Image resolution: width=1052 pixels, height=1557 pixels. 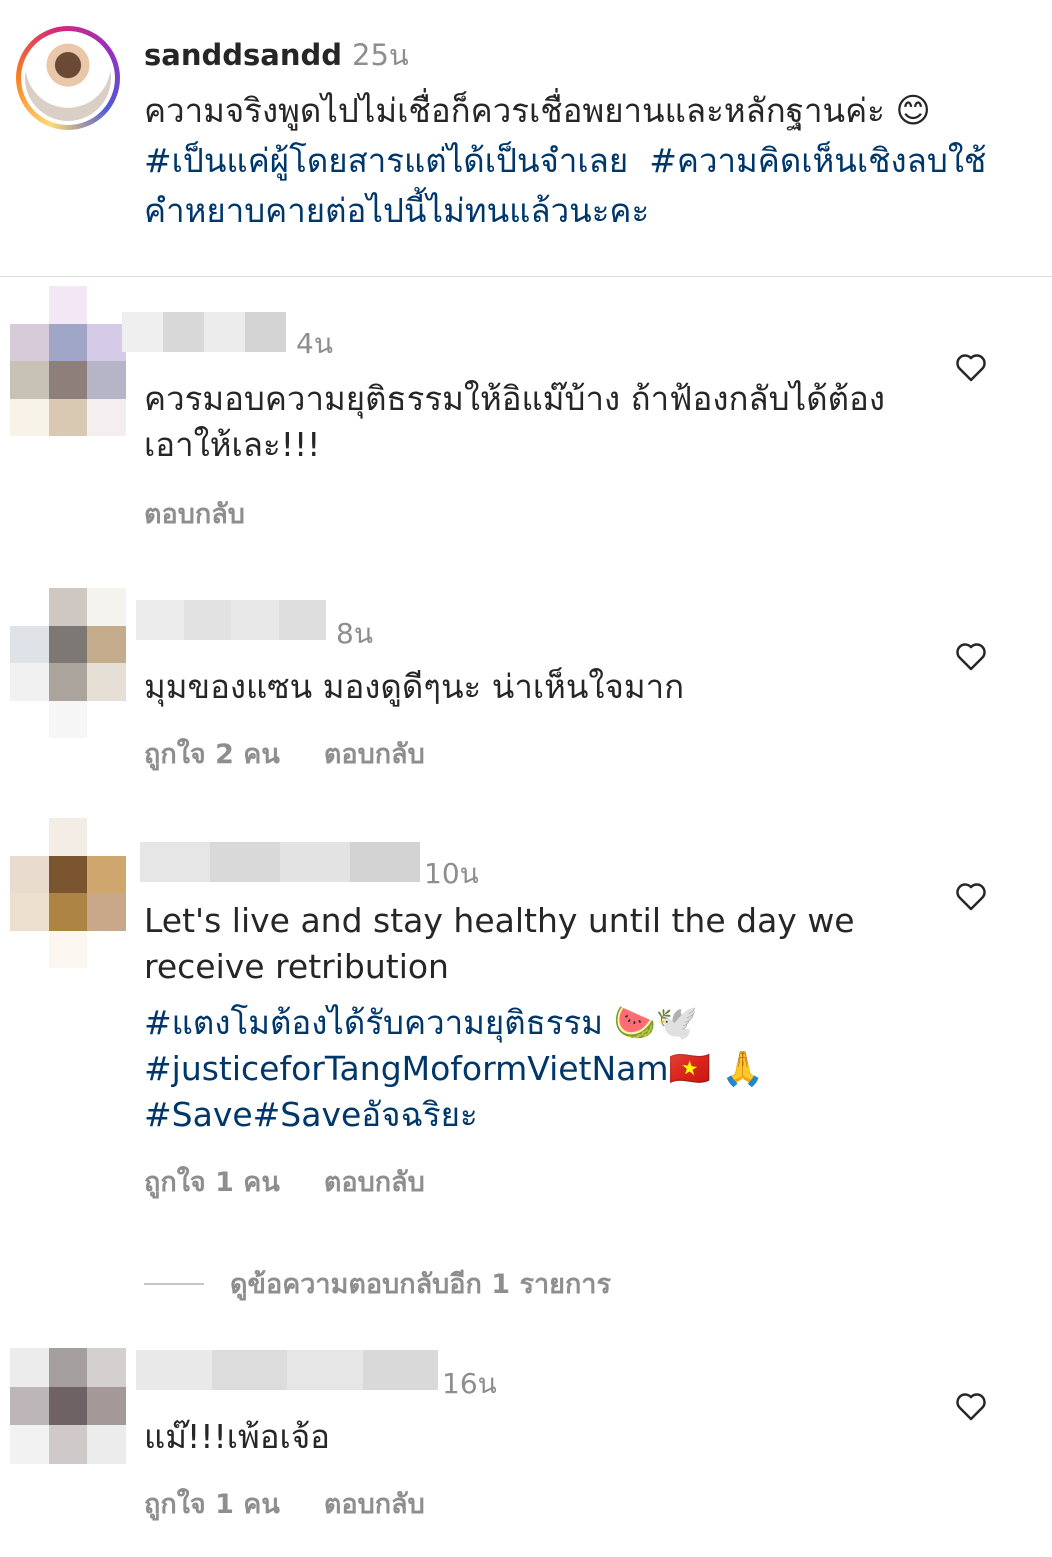 I want to click on watermelon-dove-emoji: 🍉🕊️, so click(x=656, y=1023).